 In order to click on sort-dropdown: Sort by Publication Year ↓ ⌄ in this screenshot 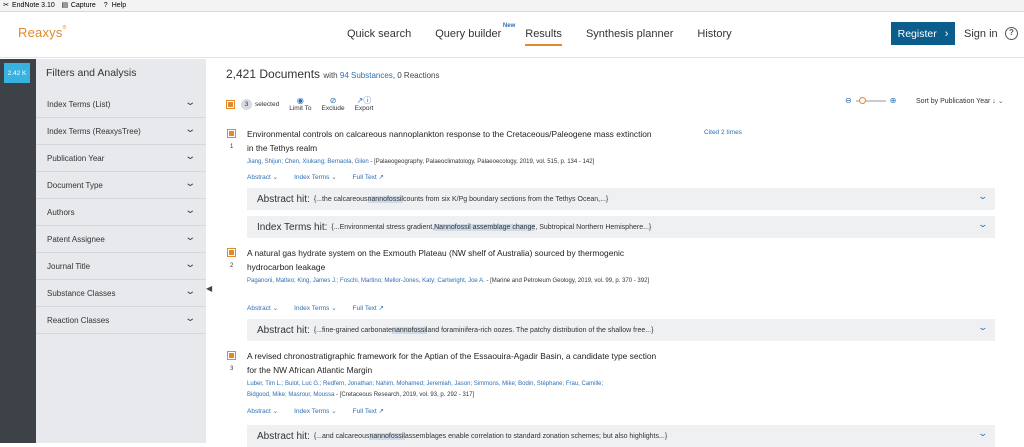, I will do `click(960, 101)`.